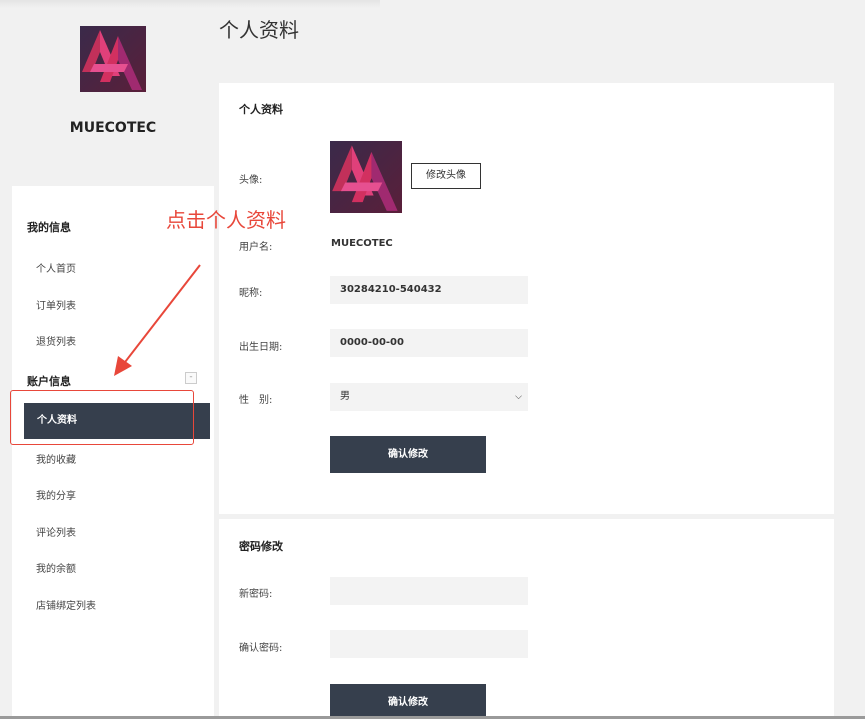  What do you see at coordinates (429, 591) in the screenshot?
I see `new-password-input` at bounding box center [429, 591].